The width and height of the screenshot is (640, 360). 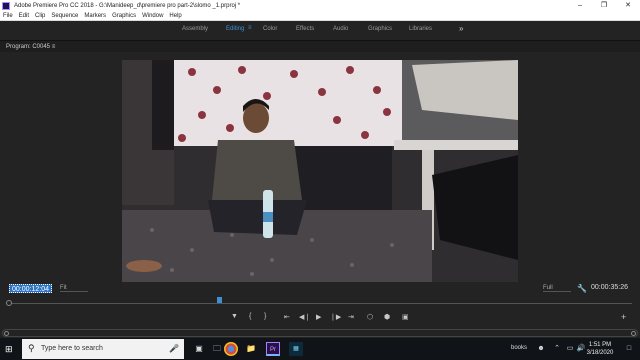 What do you see at coordinates (461, 28) in the screenshot?
I see `workspace-overflow-icon: »` at bounding box center [461, 28].